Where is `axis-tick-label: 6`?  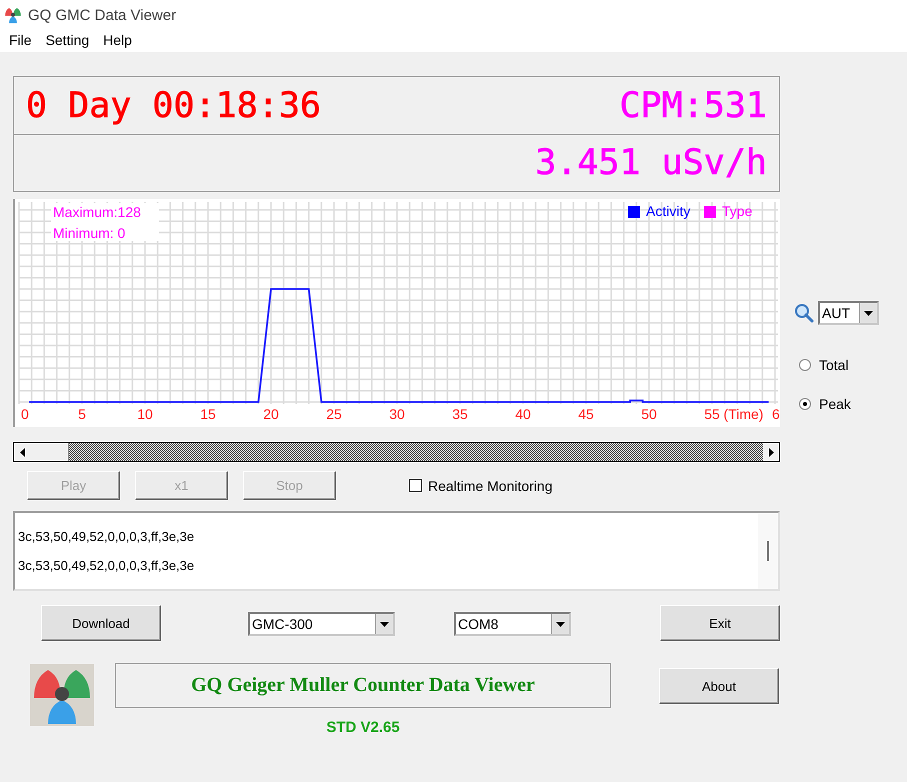
axis-tick-label: 6 is located at coordinates (776, 414).